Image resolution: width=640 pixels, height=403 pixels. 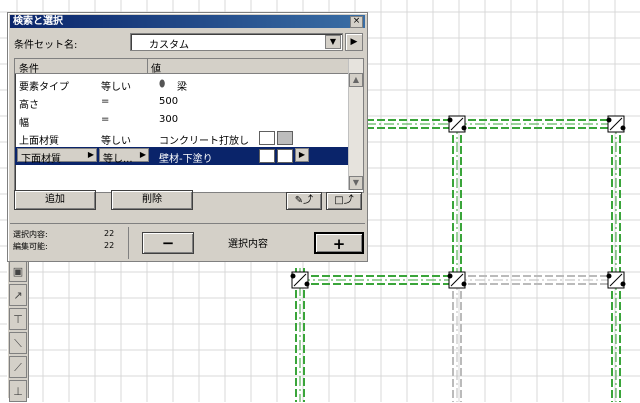 What do you see at coordinates (152, 200) in the screenshot?
I see `delete-button: 削除` at bounding box center [152, 200].